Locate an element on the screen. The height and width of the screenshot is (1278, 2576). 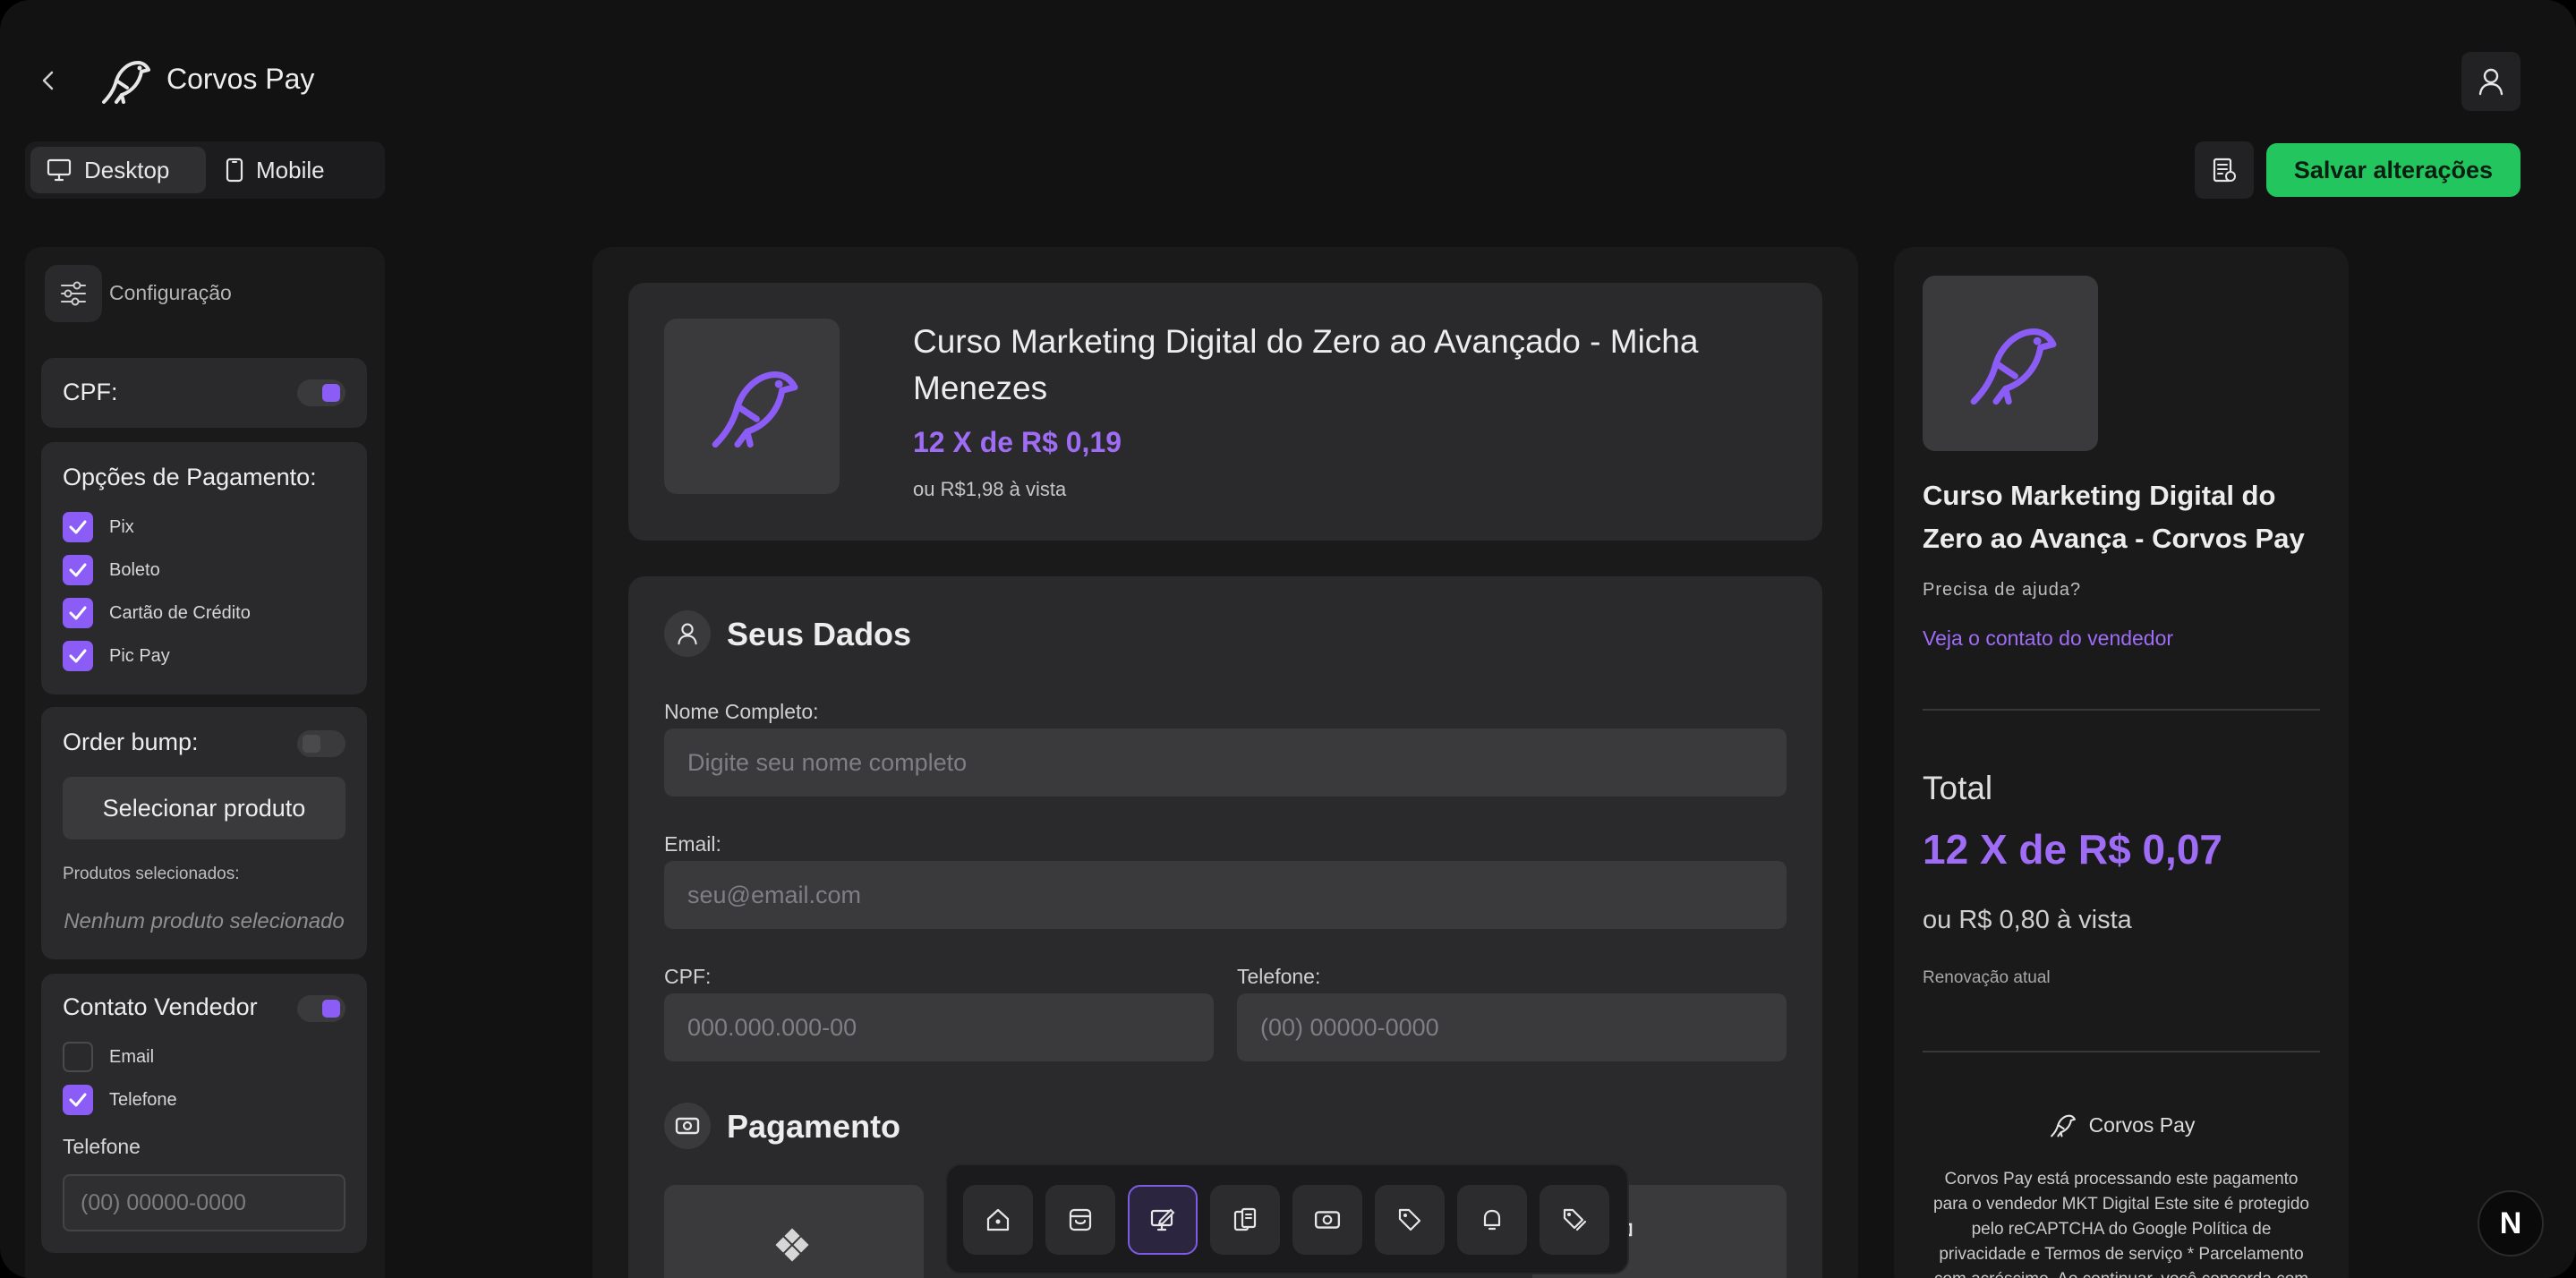
dock-store-button is located at coordinates (1080, 1220).